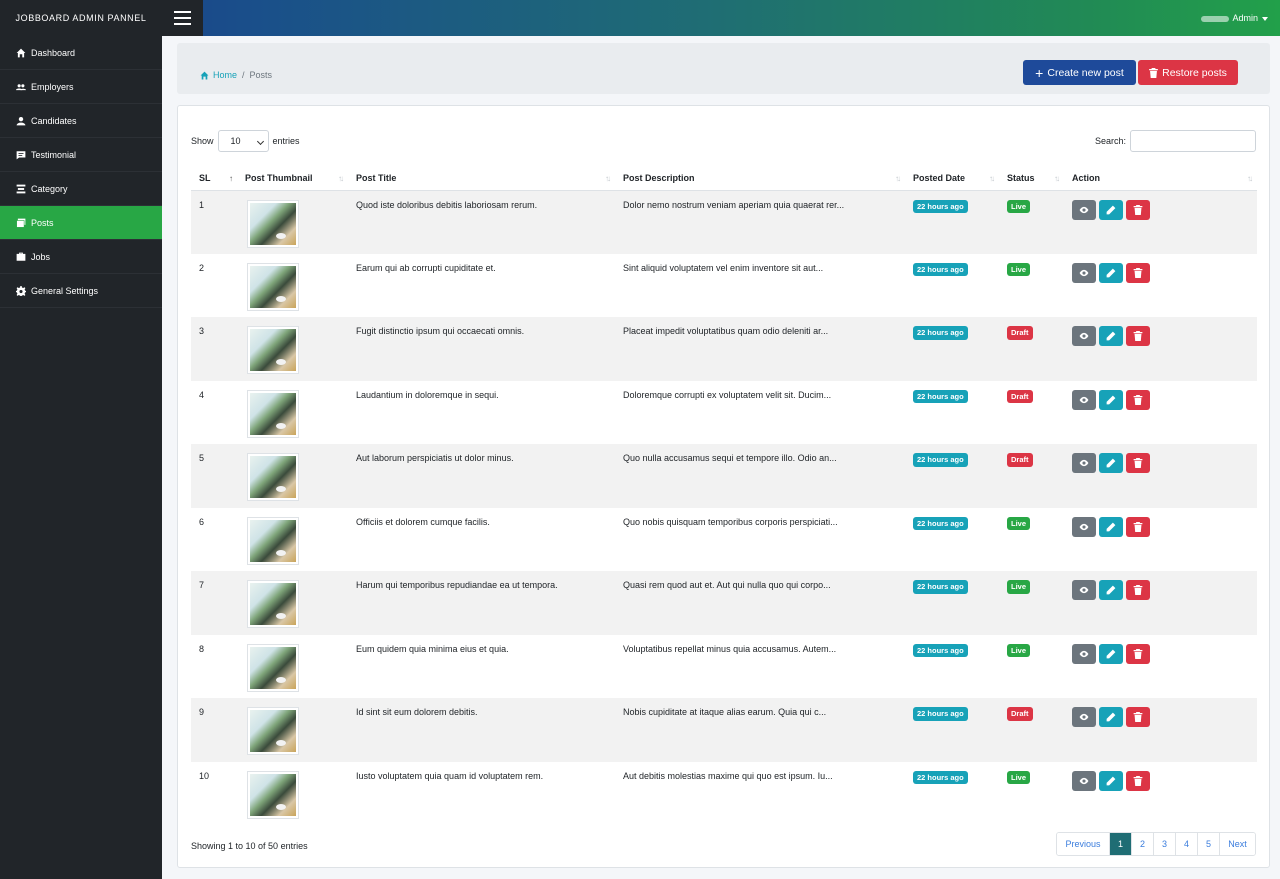  What do you see at coordinates (952, 178) in the screenshot?
I see `column-header-posted-date: Posted Date ↑↓` at bounding box center [952, 178].